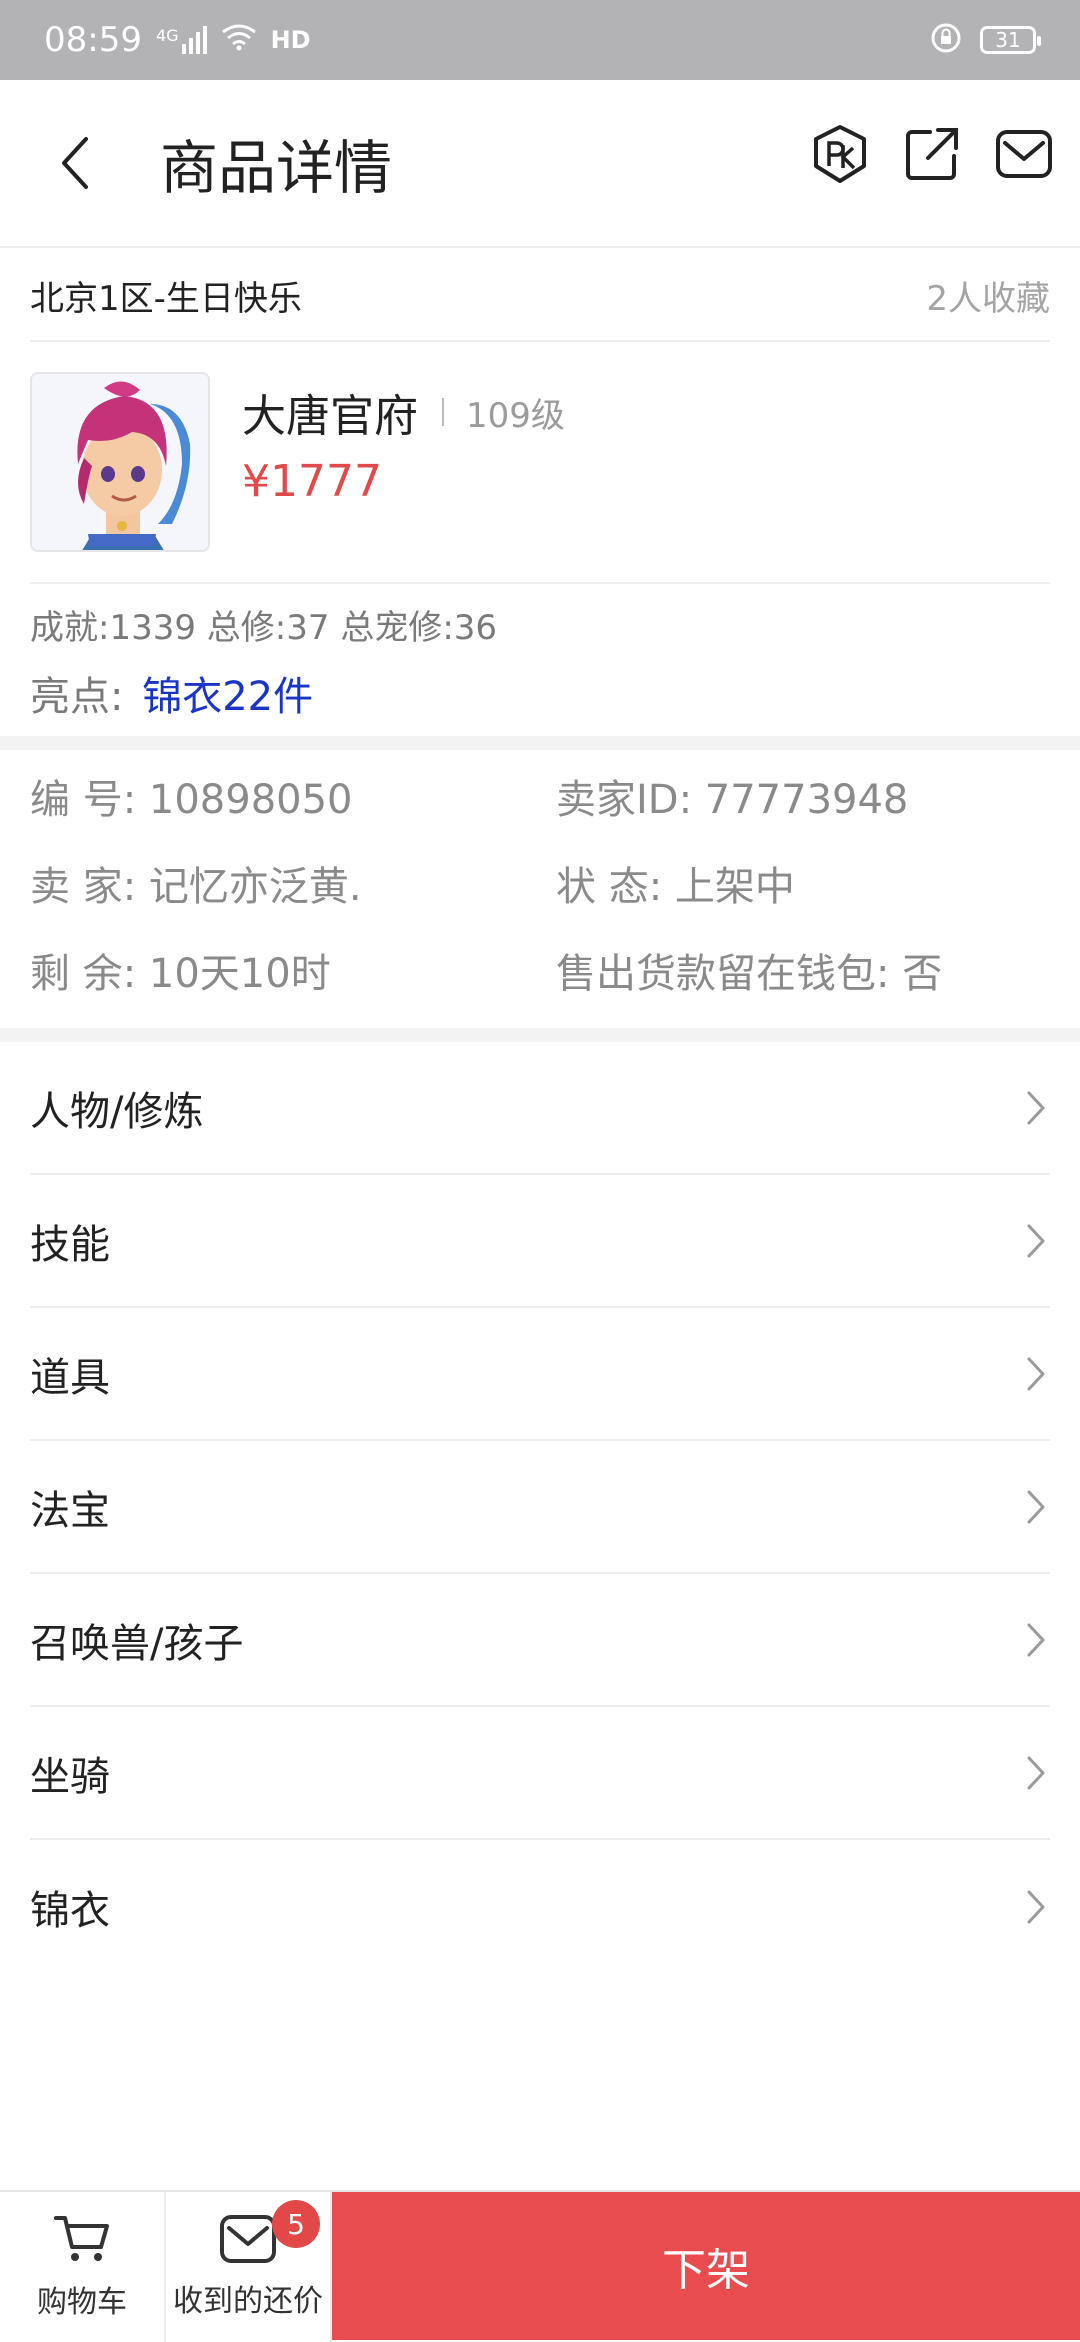  I want to click on bottom-action-bar: 购物车 收到的还价 5 下架, so click(540, 2266).